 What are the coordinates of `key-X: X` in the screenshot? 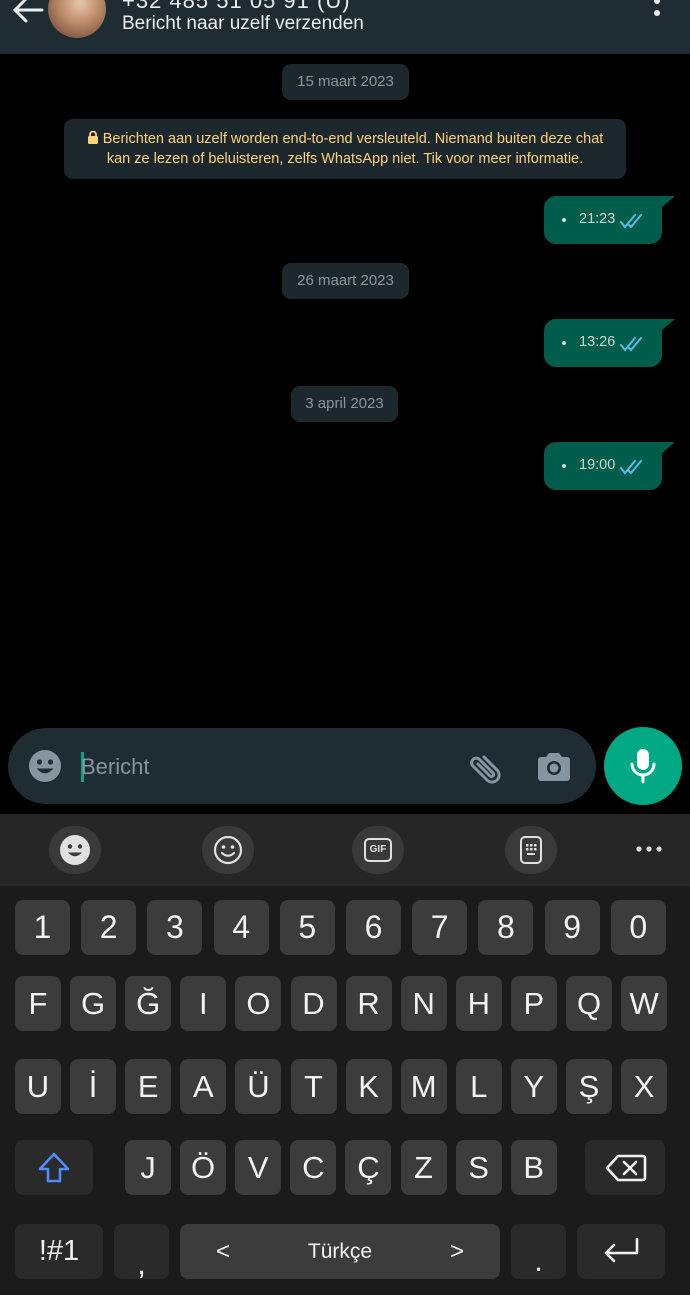 It's located at (644, 1086).